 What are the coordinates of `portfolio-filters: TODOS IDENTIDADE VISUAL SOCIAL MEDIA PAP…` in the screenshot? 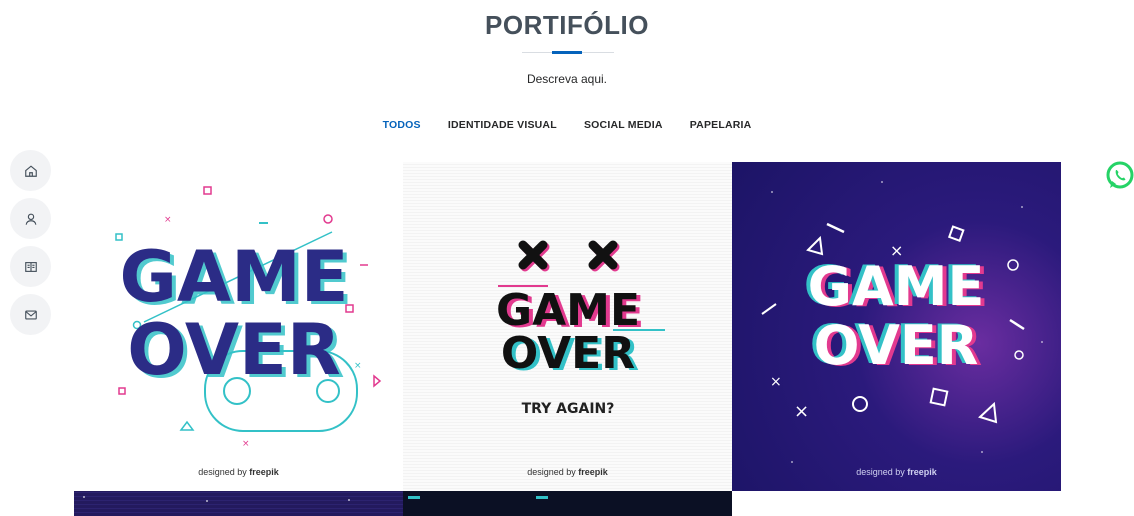 It's located at (567, 125).